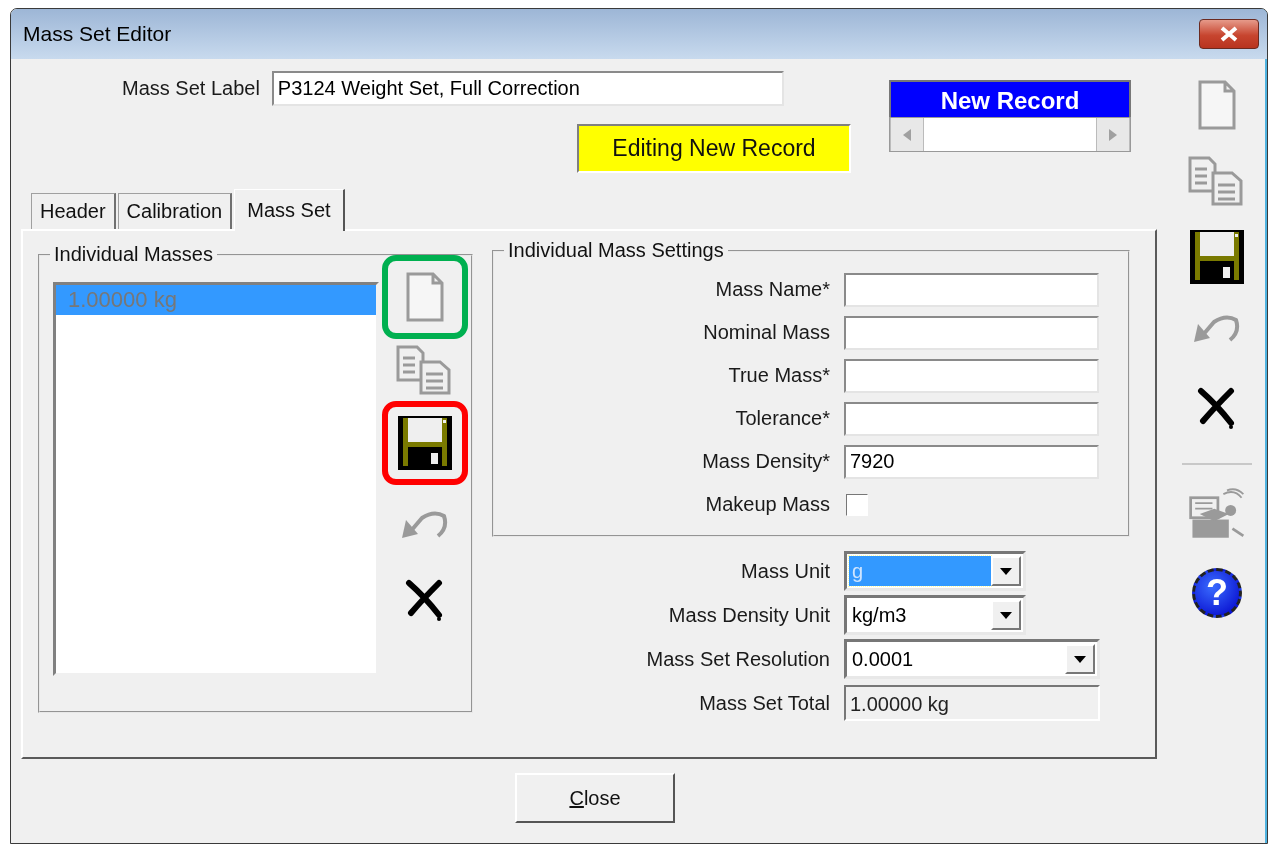 The image size is (1276, 848). I want to click on tab: Calibration, so click(175, 211).